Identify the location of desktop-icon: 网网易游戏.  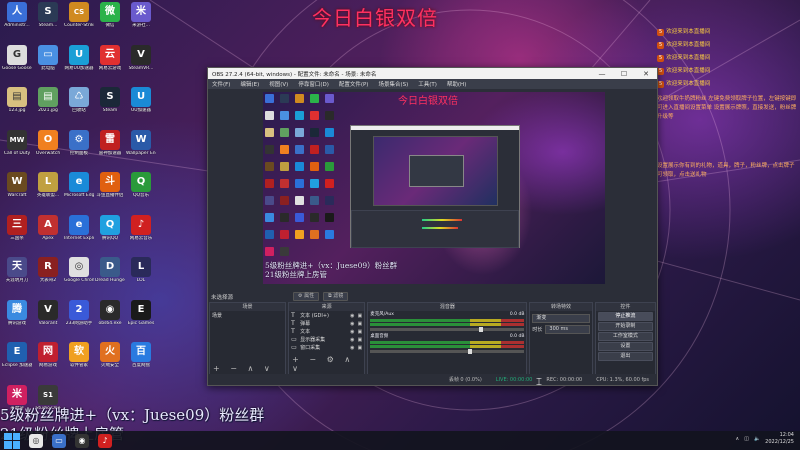
(48, 361).